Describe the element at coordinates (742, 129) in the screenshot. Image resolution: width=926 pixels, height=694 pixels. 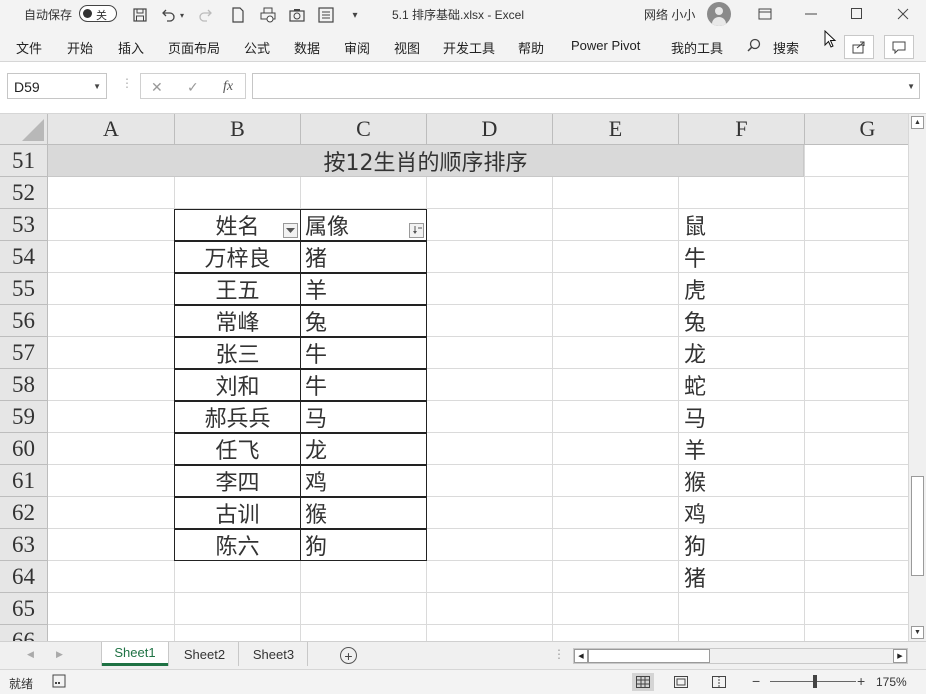
I see `column-header-f: F` at that location.